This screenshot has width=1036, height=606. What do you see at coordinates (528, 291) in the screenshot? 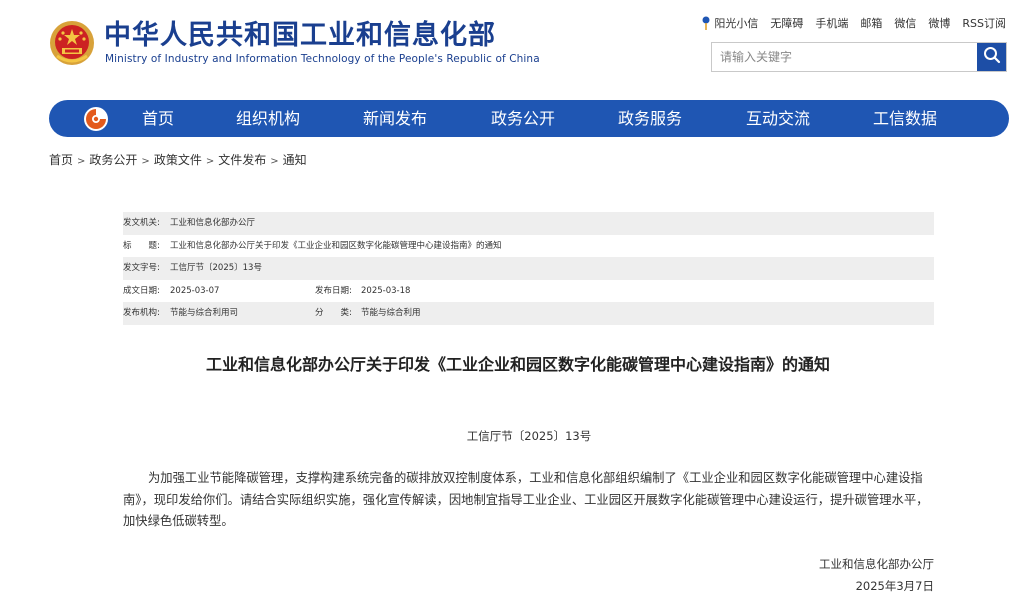
I see `meta-row-dates: 成文日期: 2025-03-07 发布日期: 2025-03-18` at bounding box center [528, 291].